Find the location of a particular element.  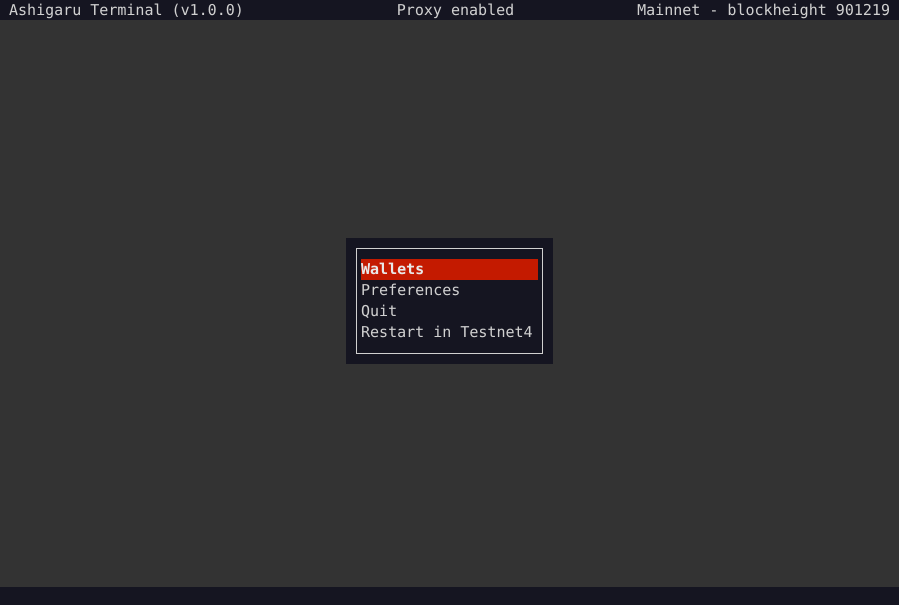

network-status: Mainnet - blockheight 901219 is located at coordinates (763, 10).